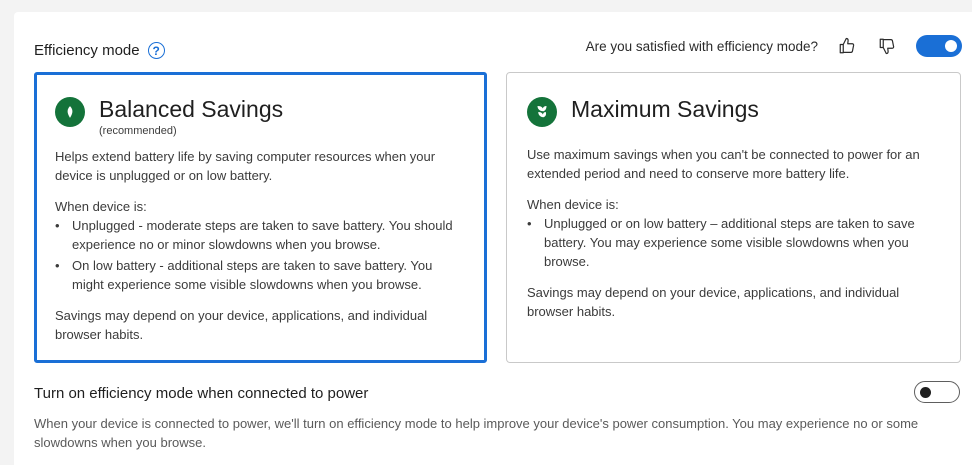 This screenshot has width=972, height=465. I want to click on feedback-bar: Are you satisfied with efficiency mode?, so click(774, 46).